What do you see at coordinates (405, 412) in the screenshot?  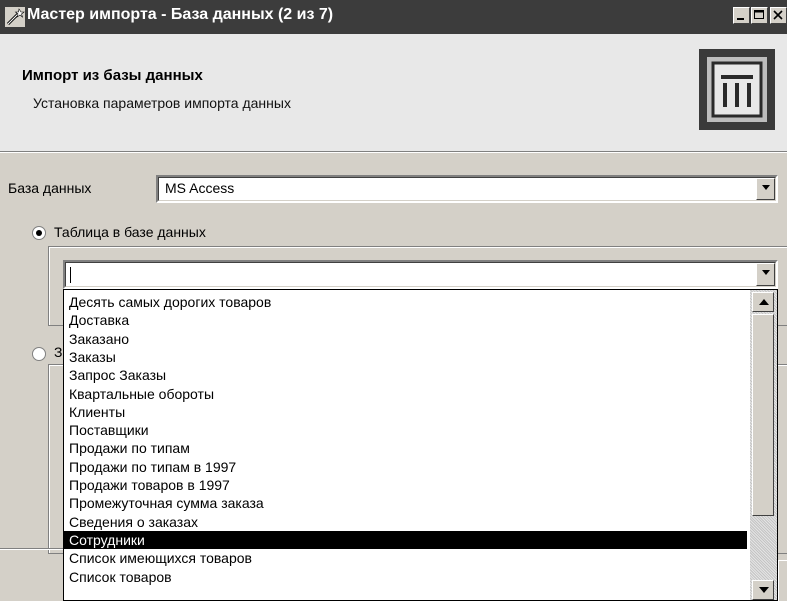 I see `dropdown-list-item: Клиенты` at bounding box center [405, 412].